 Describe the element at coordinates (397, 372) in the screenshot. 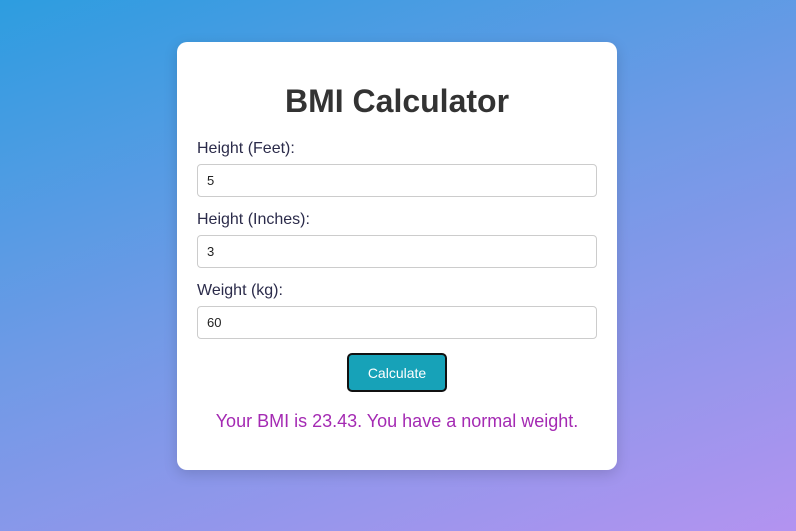

I see `calculate-button: Calculate` at that location.